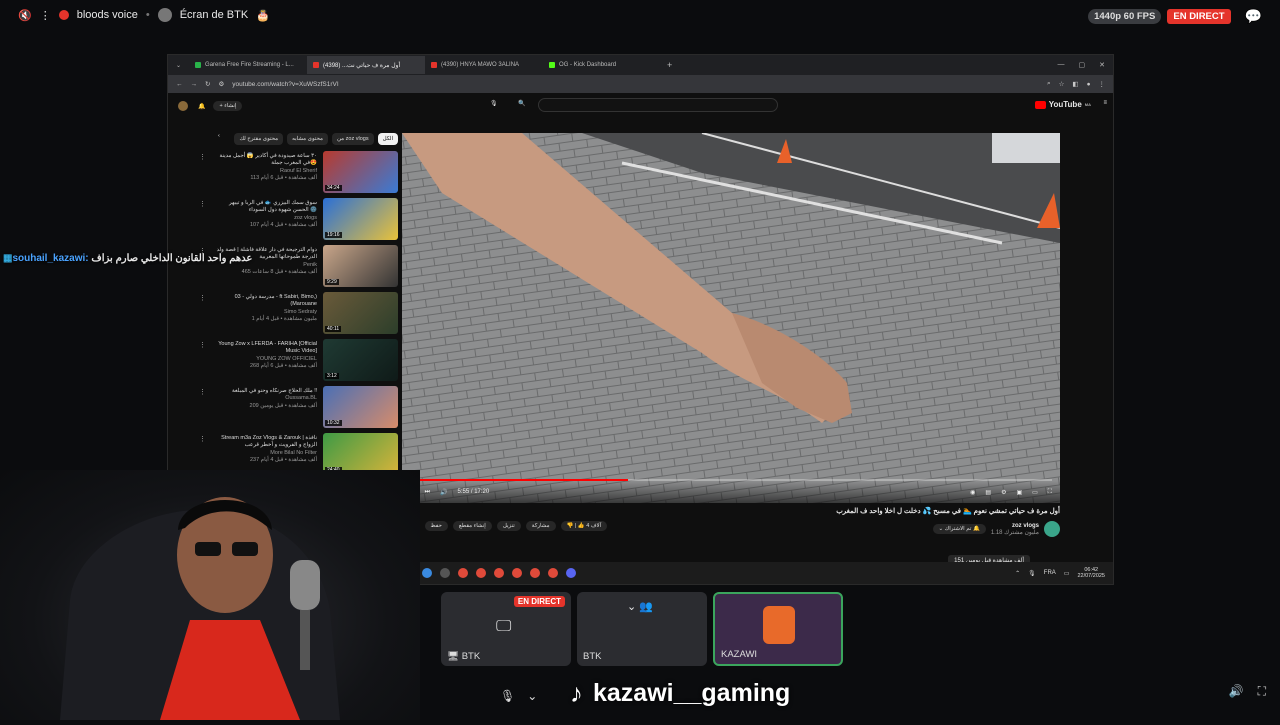  Describe the element at coordinates (1091, 573) in the screenshot. I see `clock: 06:42 22/07/2025` at that location.